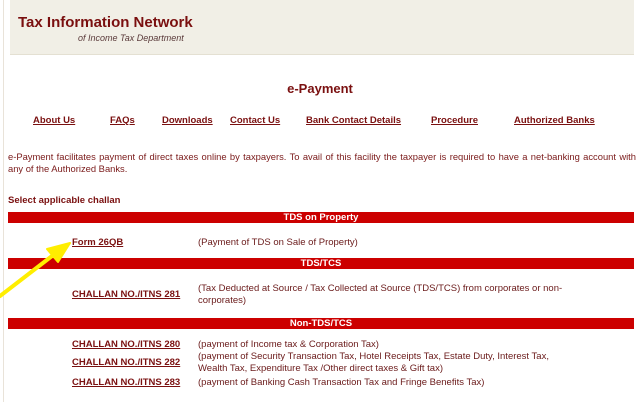 The image size is (640, 402). I want to click on nav-faqs: FAQs, so click(122, 120).